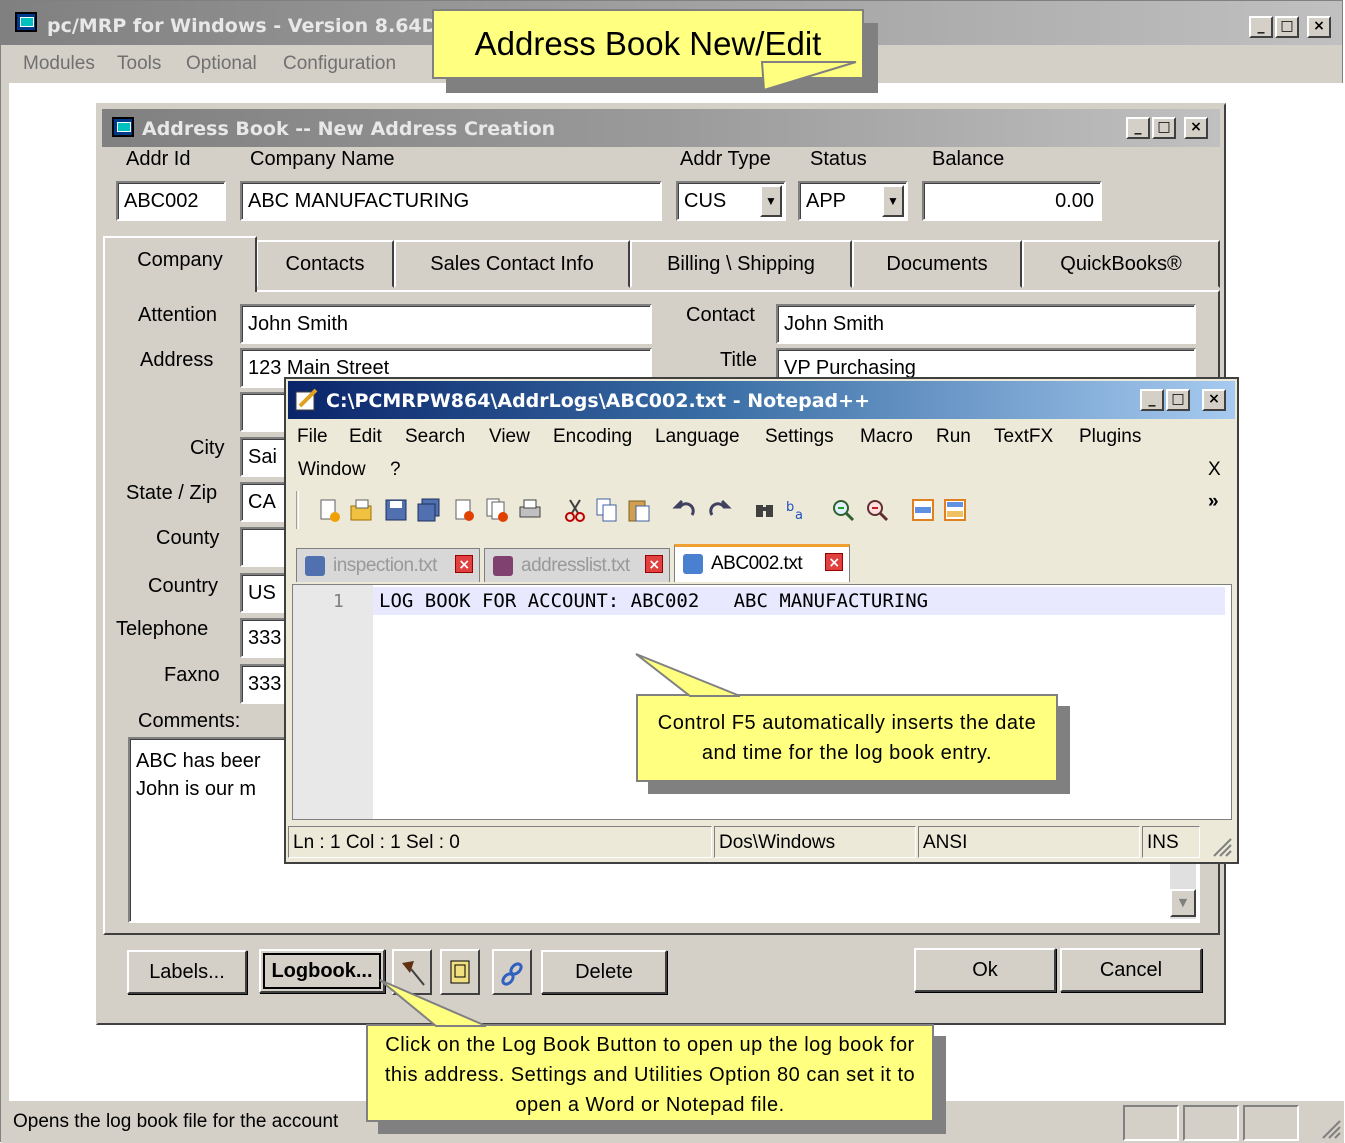  Describe the element at coordinates (937, 264) in the screenshot. I see `tab-documents: Documents` at that location.